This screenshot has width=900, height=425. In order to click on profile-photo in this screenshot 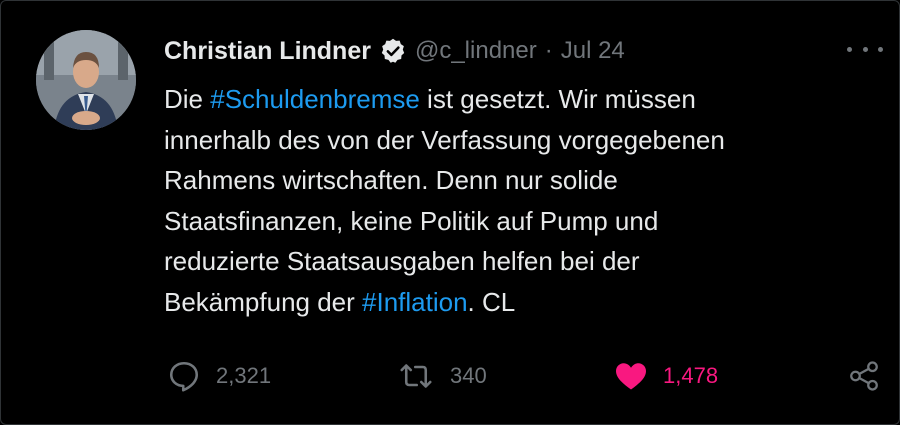, I will do `click(86, 80)`.